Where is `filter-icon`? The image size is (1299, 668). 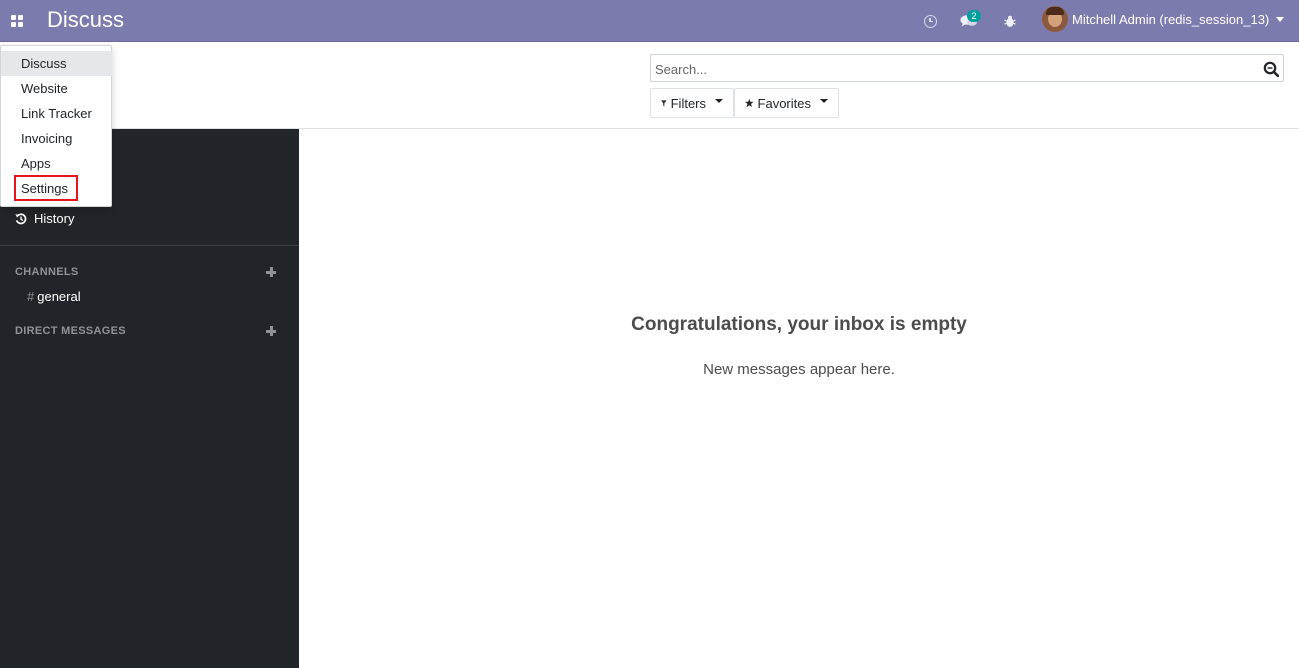
filter-icon is located at coordinates (664, 102).